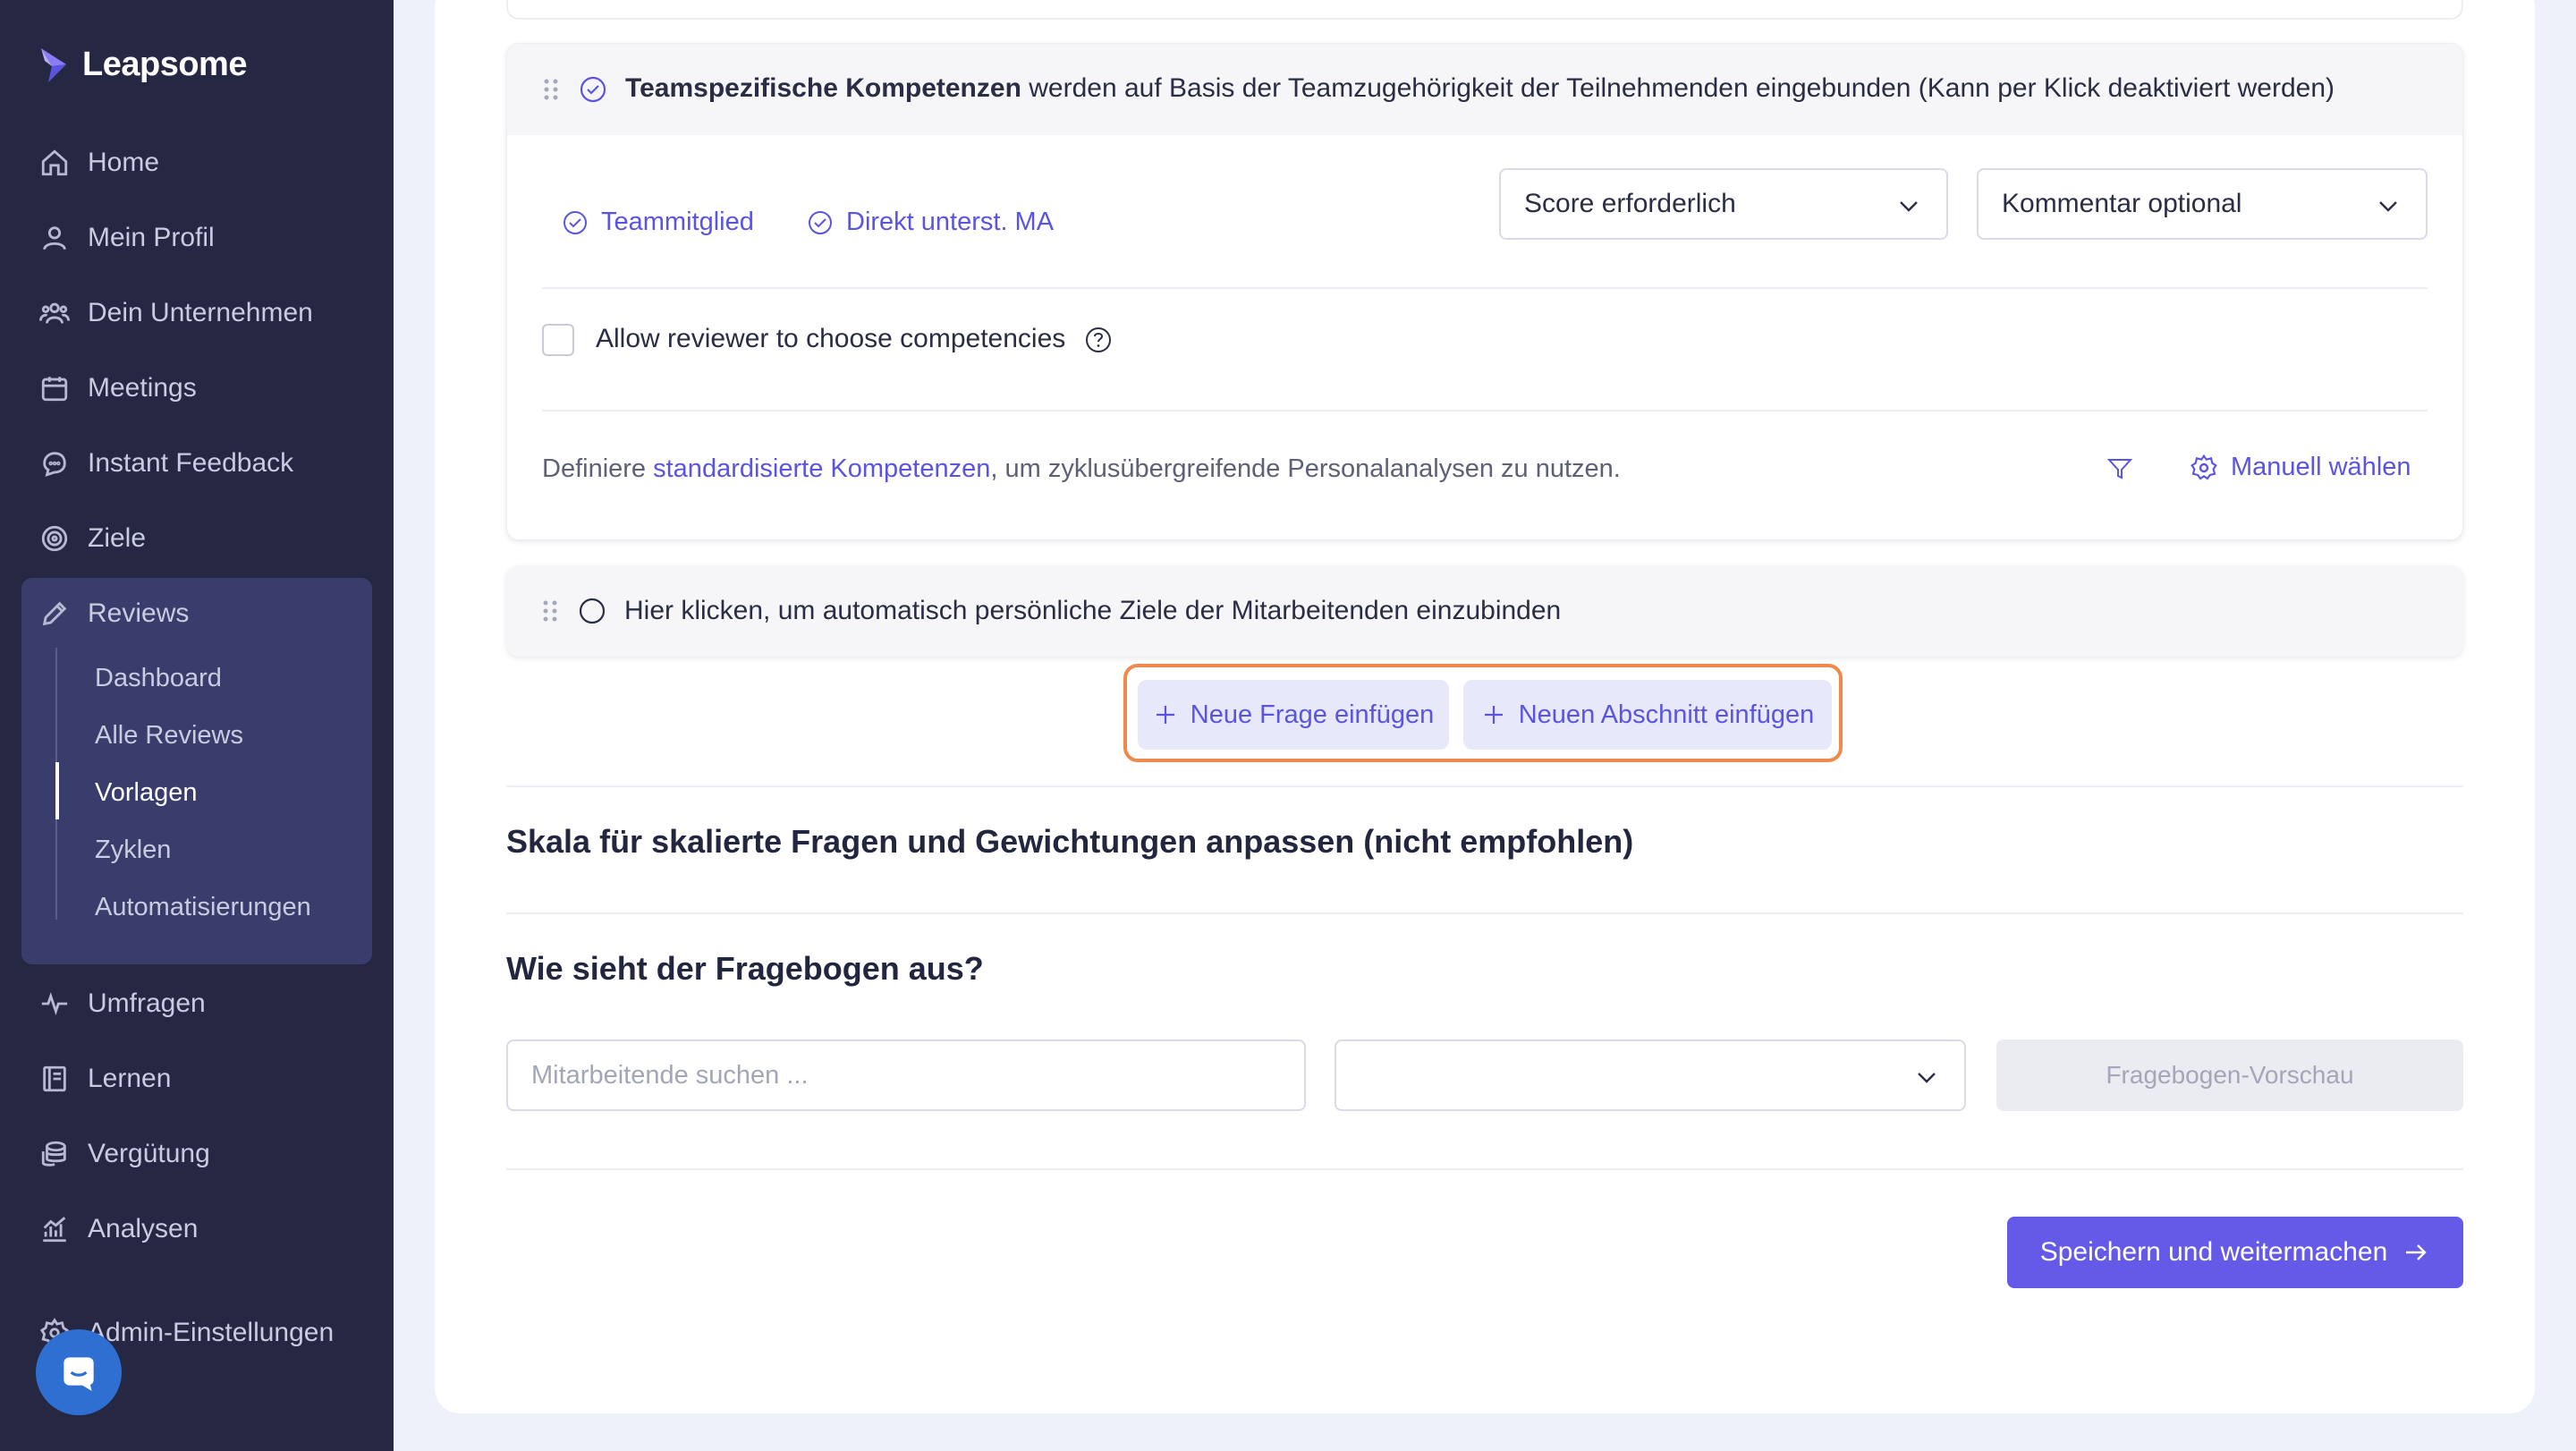 The width and height of the screenshot is (2576, 1451). I want to click on employee-search-input, so click(906, 1075).